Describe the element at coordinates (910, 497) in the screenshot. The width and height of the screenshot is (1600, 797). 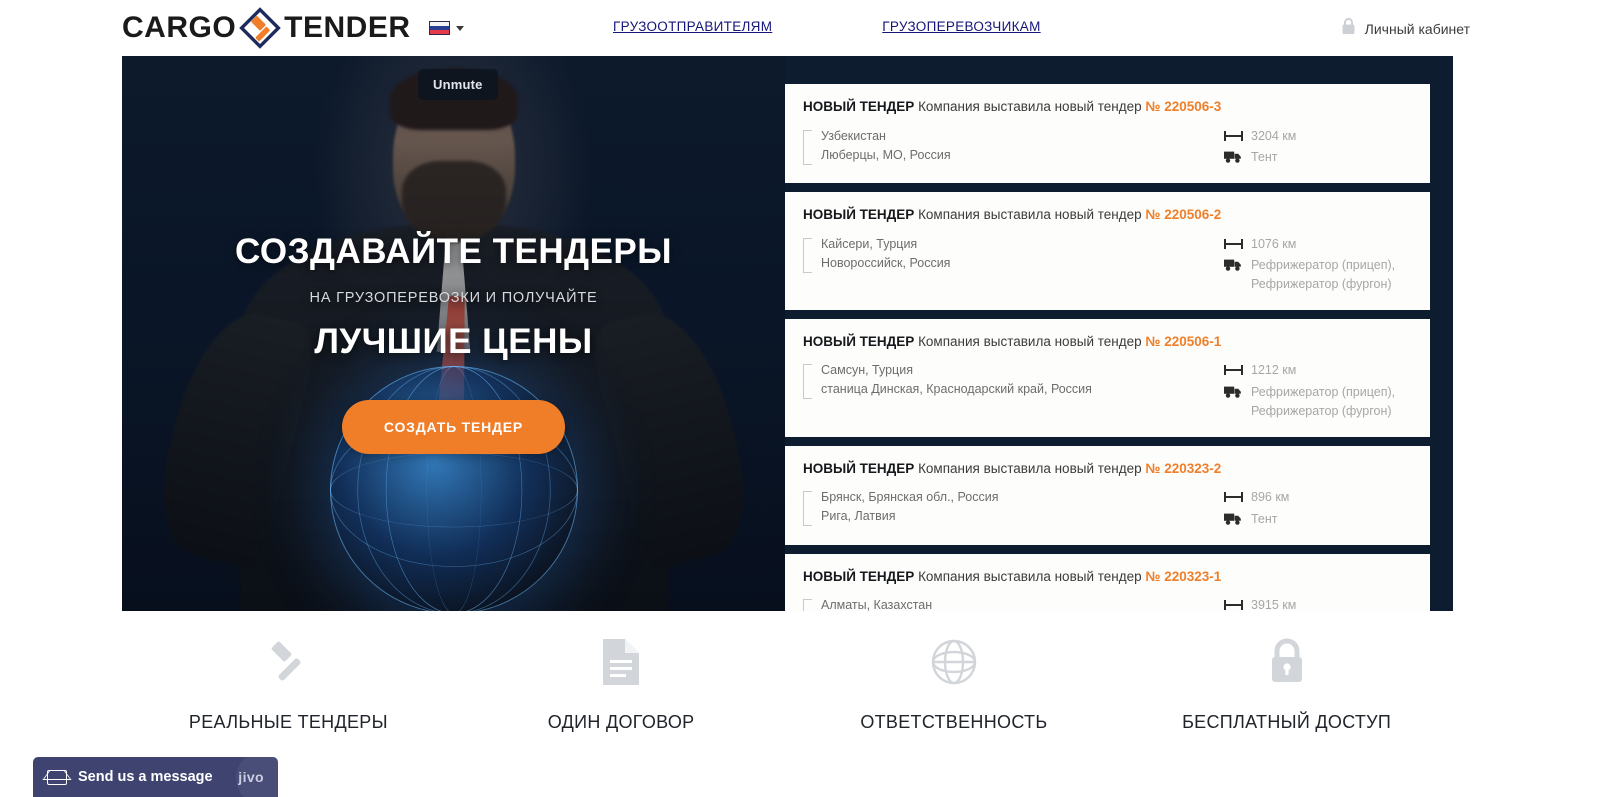
I see `tender-origin: Брянск, Брянская обл., Россия` at that location.